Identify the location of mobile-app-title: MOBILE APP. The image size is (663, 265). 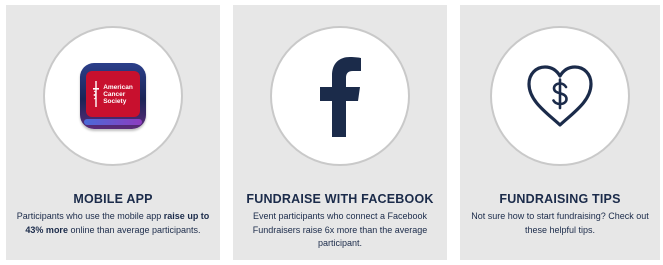
(113, 199).